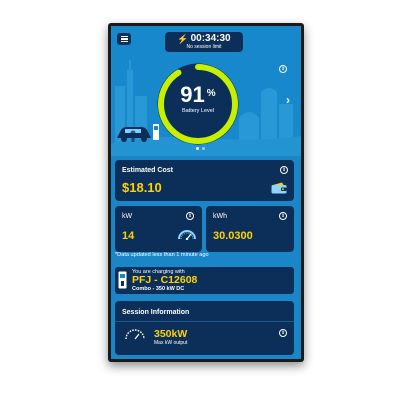 The image size is (400, 400). I want to click on menu-button, so click(124, 39).